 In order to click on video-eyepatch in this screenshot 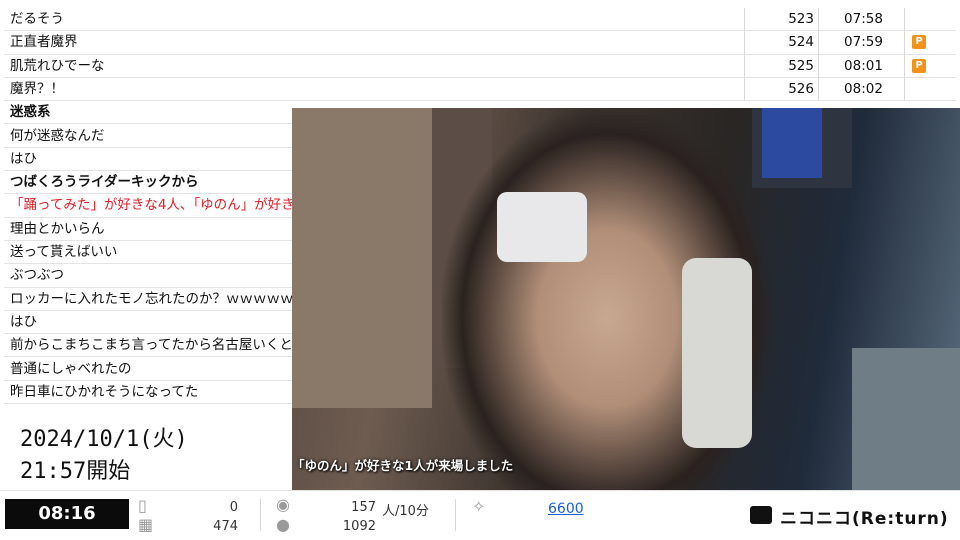, I will do `click(542, 227)`.